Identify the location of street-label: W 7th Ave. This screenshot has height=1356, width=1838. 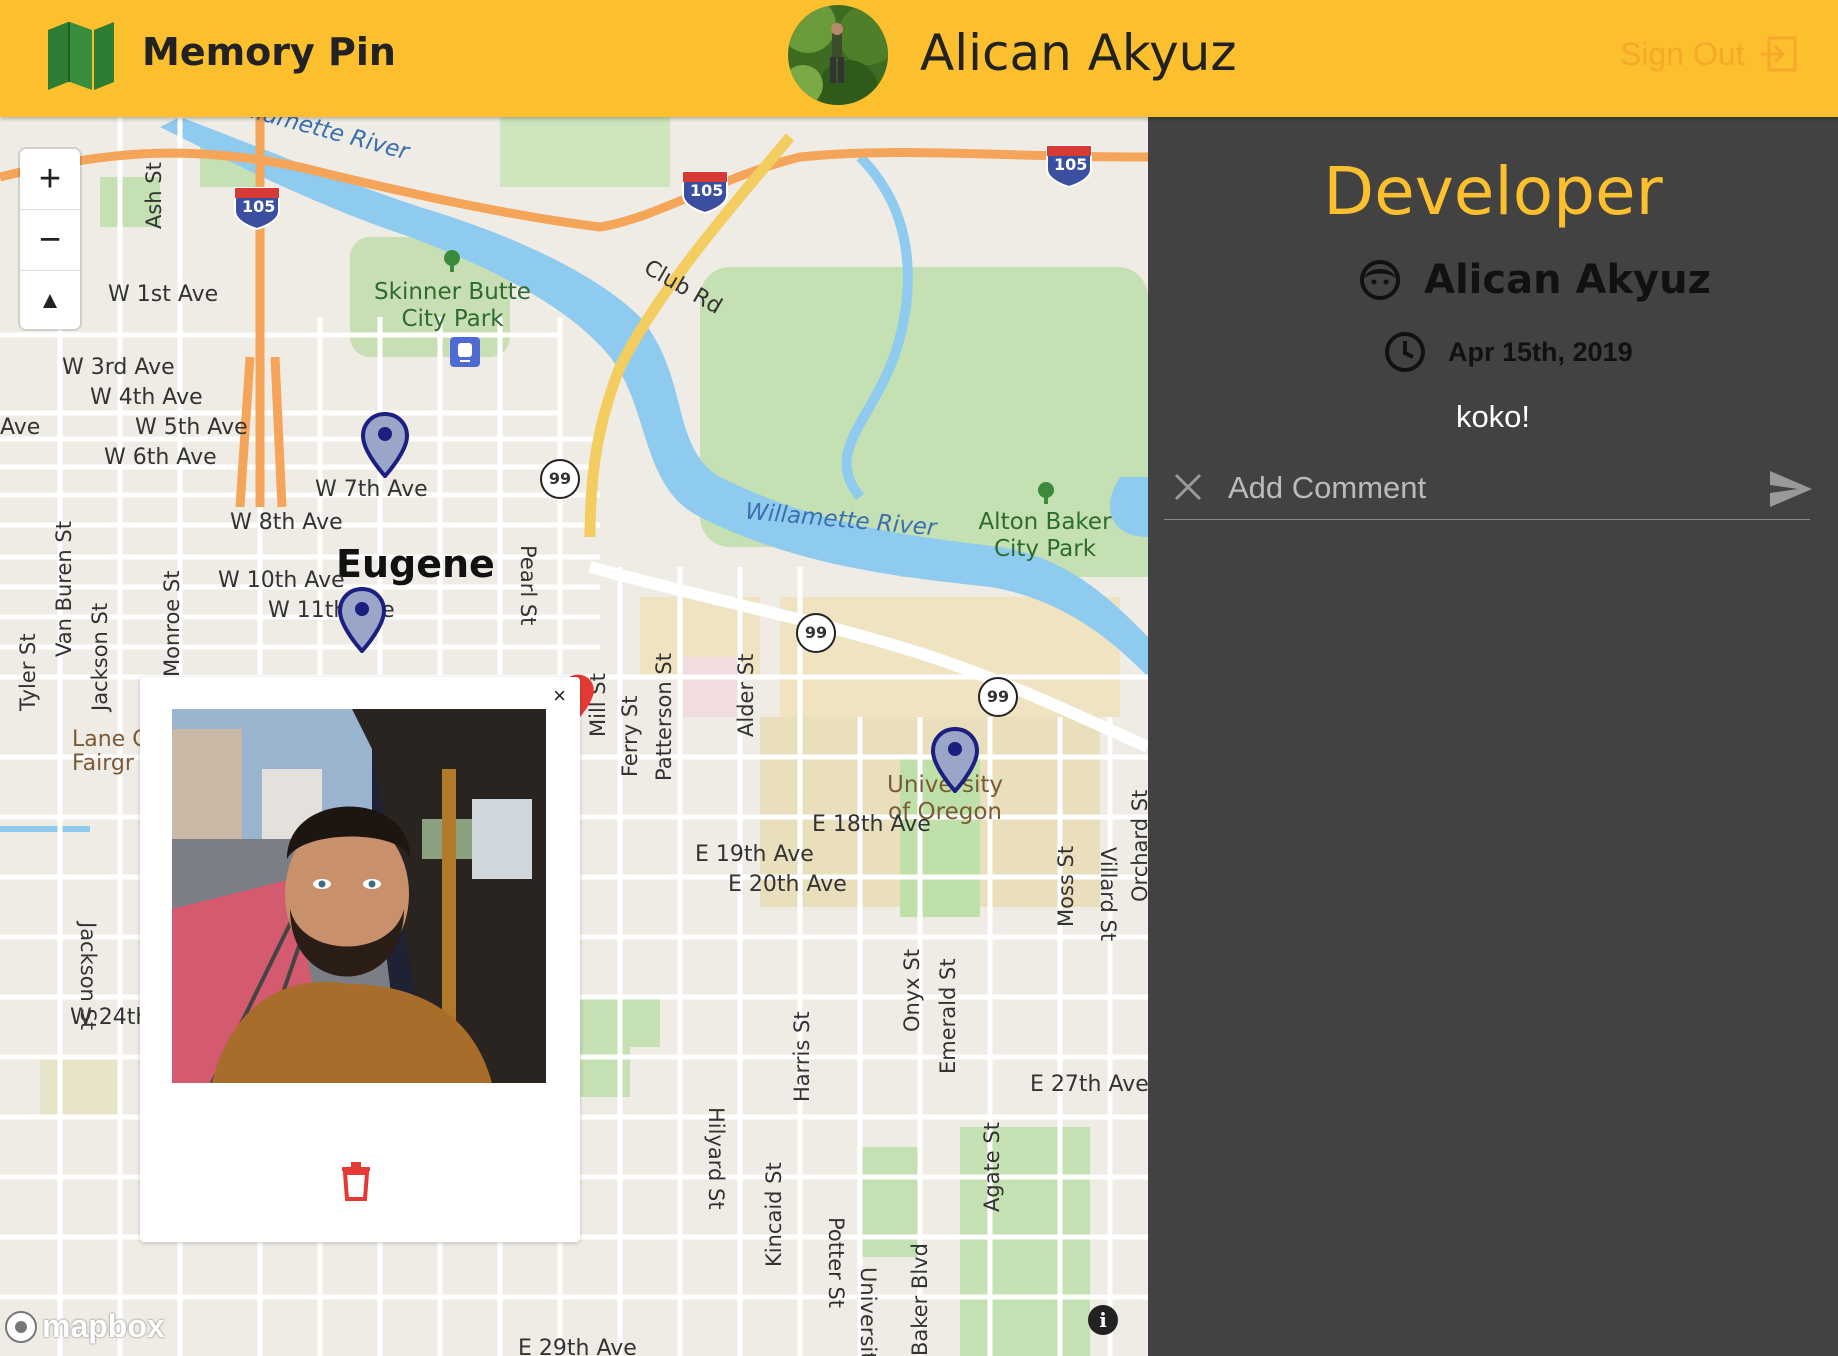
(371, 489).